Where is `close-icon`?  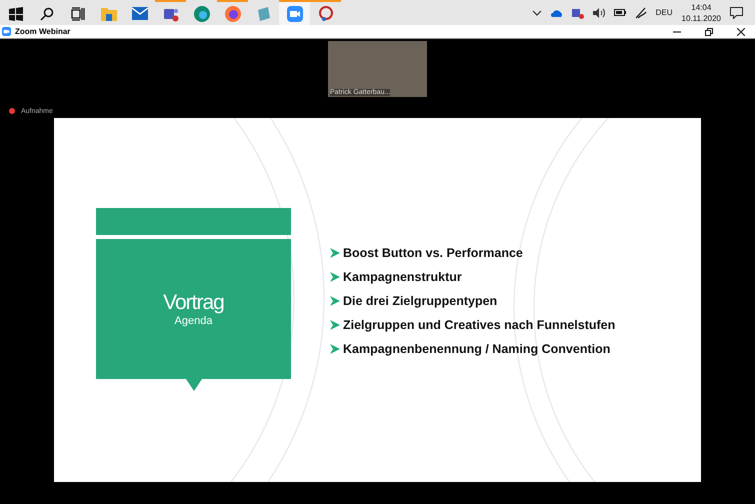
close-icon is located at coordinates (741, 32).